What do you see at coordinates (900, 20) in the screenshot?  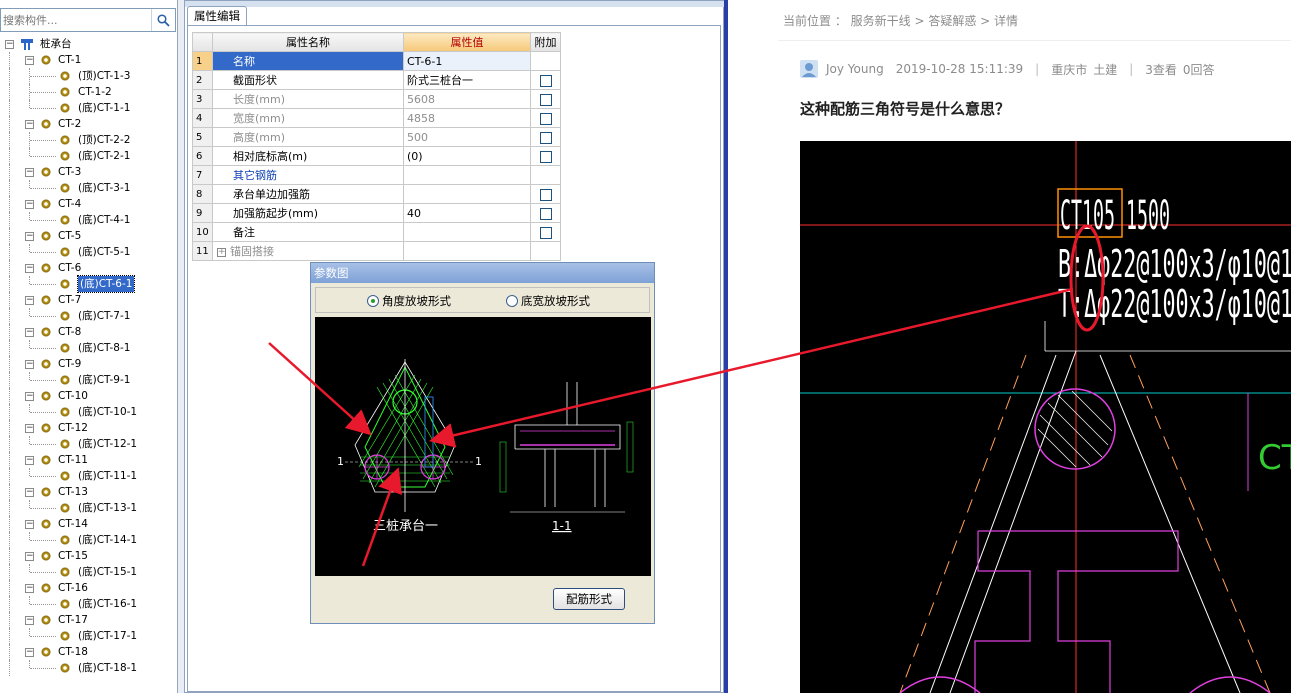 I see `breadcrumb: 当前位置 ： 服务新干线 > 答疑解惑 > 详情` at bounding box center [900, 20].